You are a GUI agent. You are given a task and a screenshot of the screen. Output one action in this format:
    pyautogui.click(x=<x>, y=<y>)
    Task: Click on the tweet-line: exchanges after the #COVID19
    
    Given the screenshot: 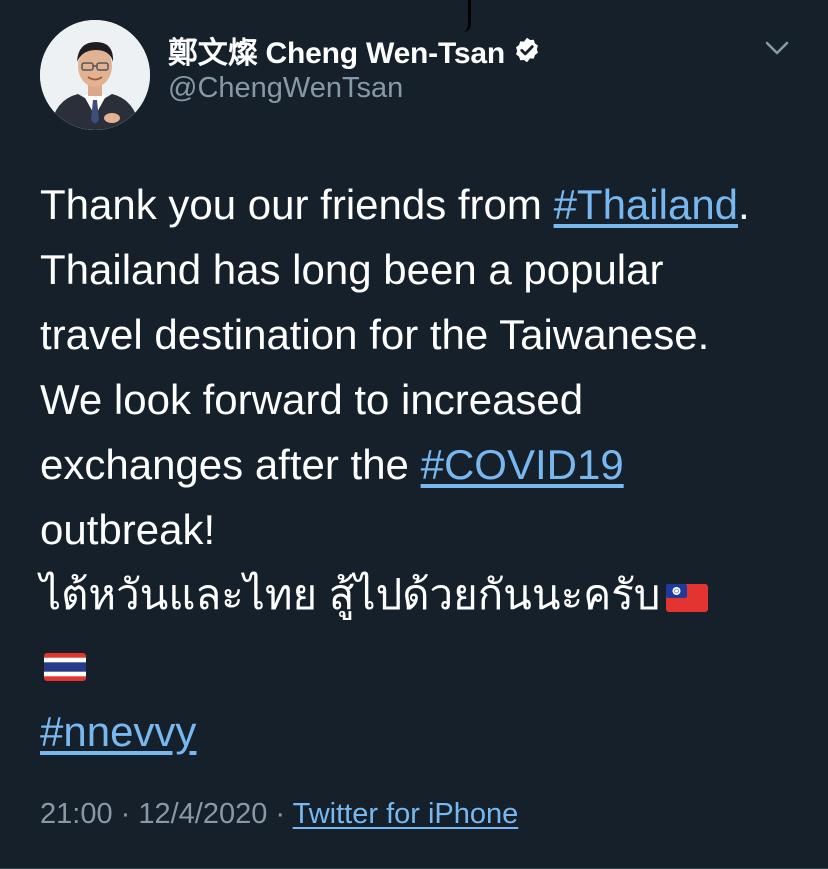 What is the action you would take?
    pyautogui.click(x=420, y=464)
    